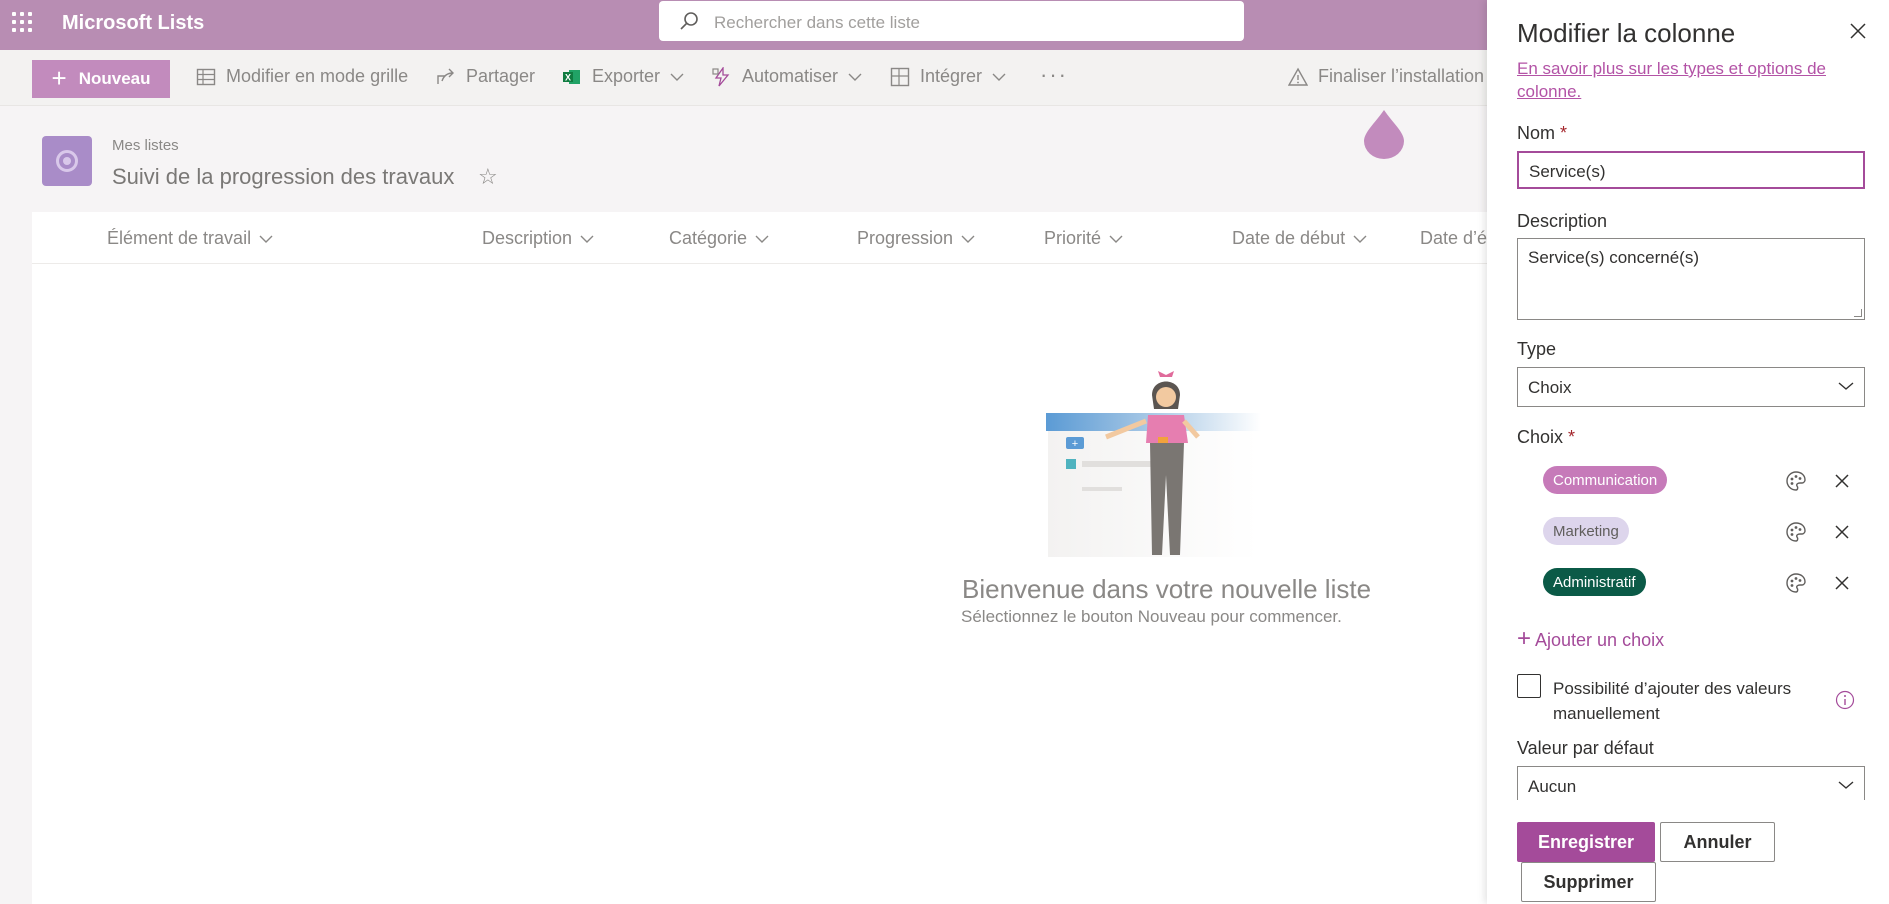 This screenshot has height=904, width=1889. I want to click on app-name: Microsoft Lists, so click(133, 23).